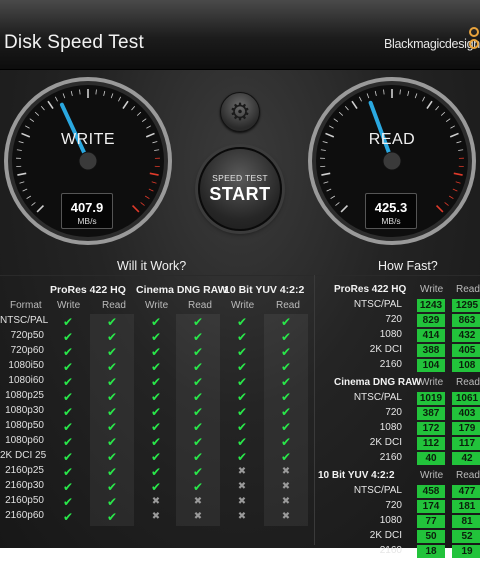 The image size is (480, 568). What do you see at coordinates (432, 44) in the screenshot?
I see `brand-logo-text: Blackmagicdesign` at bounding box center [432, 44].